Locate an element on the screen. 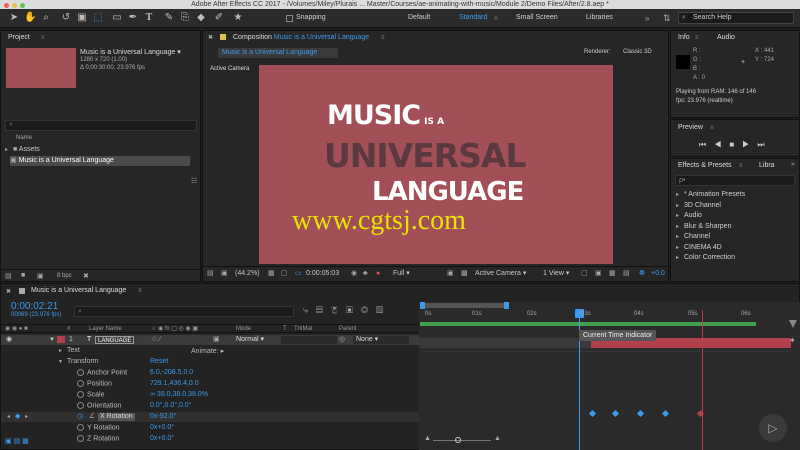 The image size is (800, 450). frame-blending-icon: ▣ is located at coordinates (353, 310).